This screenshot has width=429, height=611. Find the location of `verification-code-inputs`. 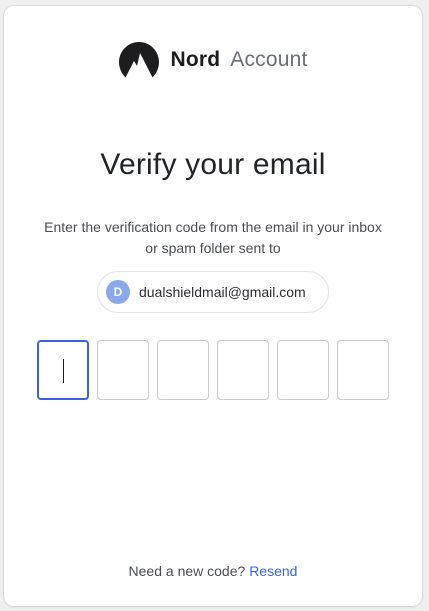

verification-code-inputs is located at coordinates (213, 370).